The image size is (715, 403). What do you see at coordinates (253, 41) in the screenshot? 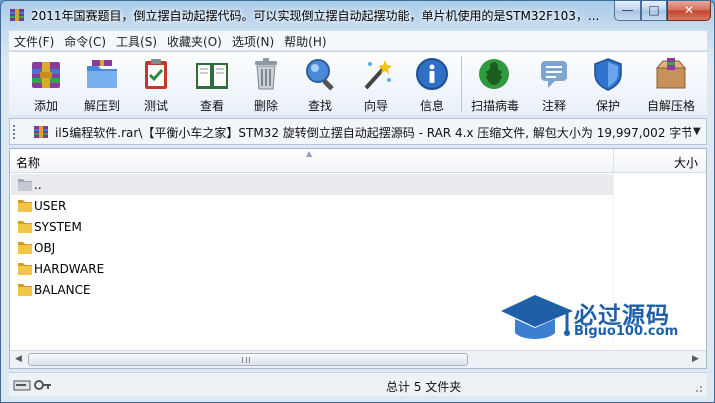
I see `menu-options: 选项(N)` at bounding box center [253, 41].